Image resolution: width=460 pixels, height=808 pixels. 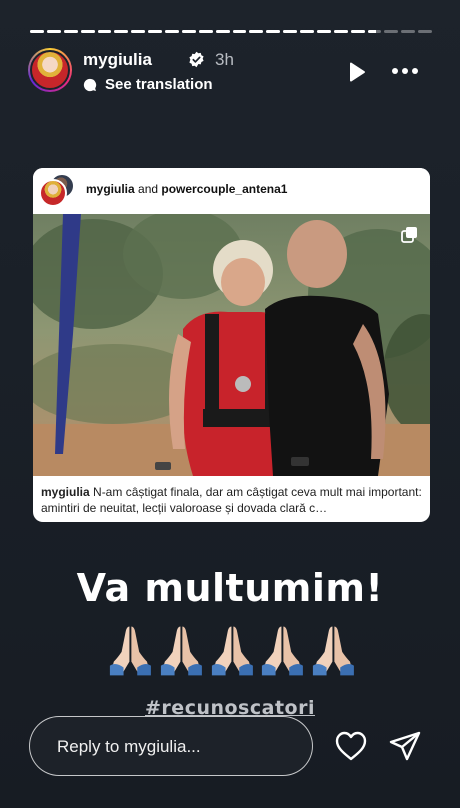 I want to click on post-time: 3h, so click(x=224, y=59).